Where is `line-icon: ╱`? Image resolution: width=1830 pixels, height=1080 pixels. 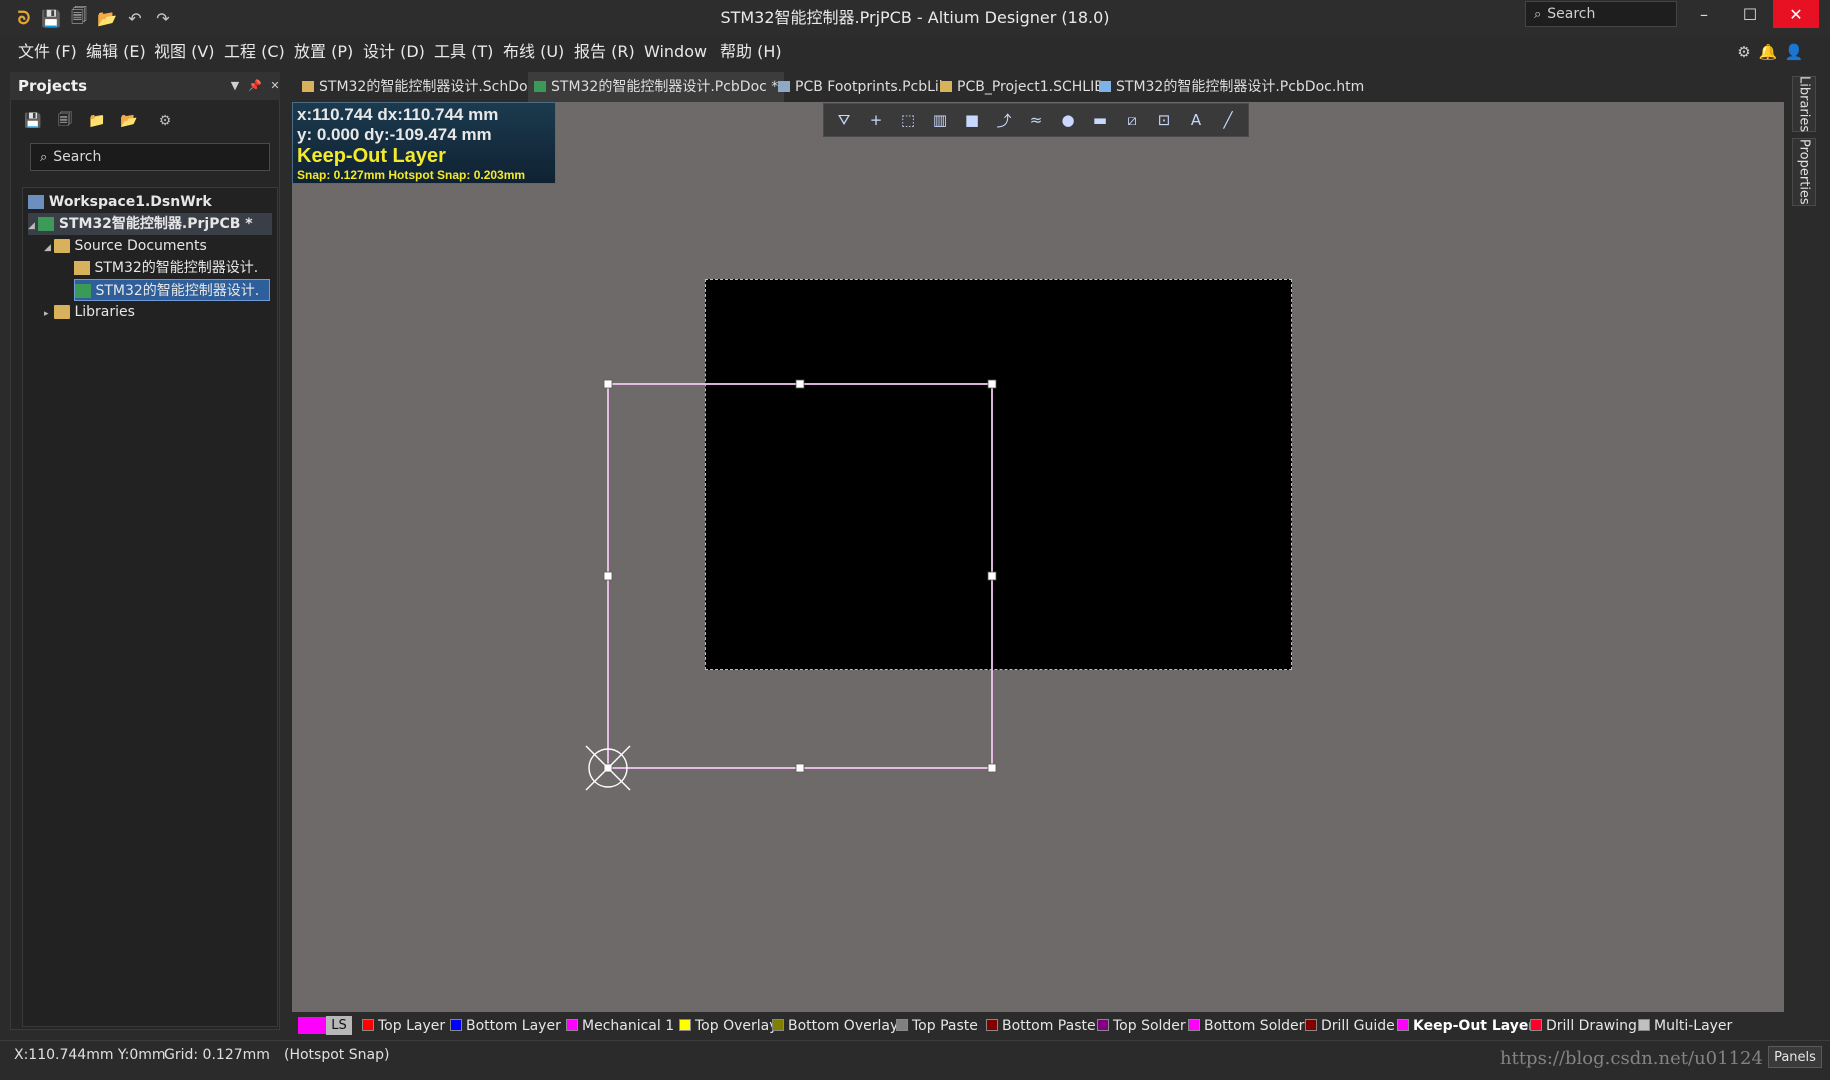
line-icon: ╱ is located at coordinates (1228, 120).